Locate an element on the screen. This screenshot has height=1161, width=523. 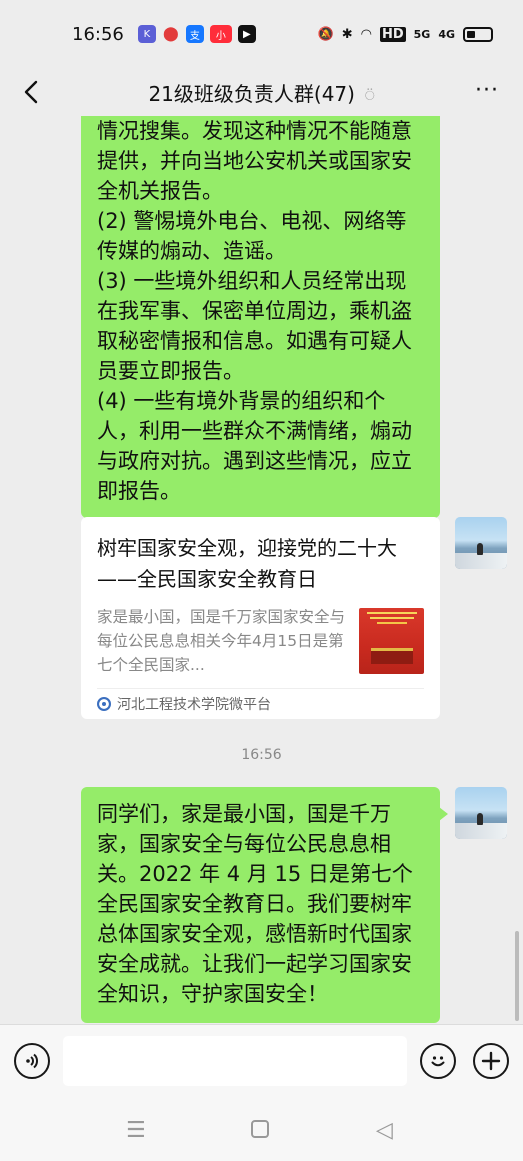
group-name: 21级班级负责人群(47) is located at coordinates (251, 93).